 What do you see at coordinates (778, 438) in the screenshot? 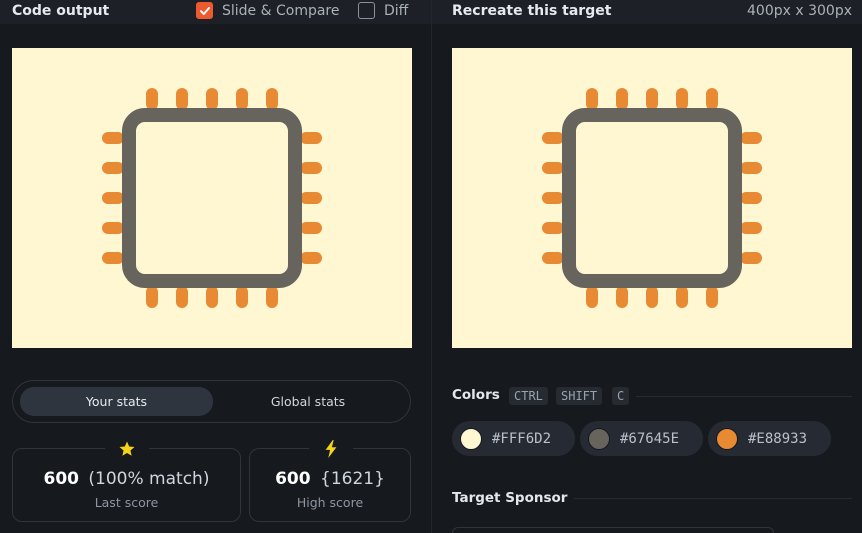
I see `color-hex: #E88933` at bounding box center [778, 438].